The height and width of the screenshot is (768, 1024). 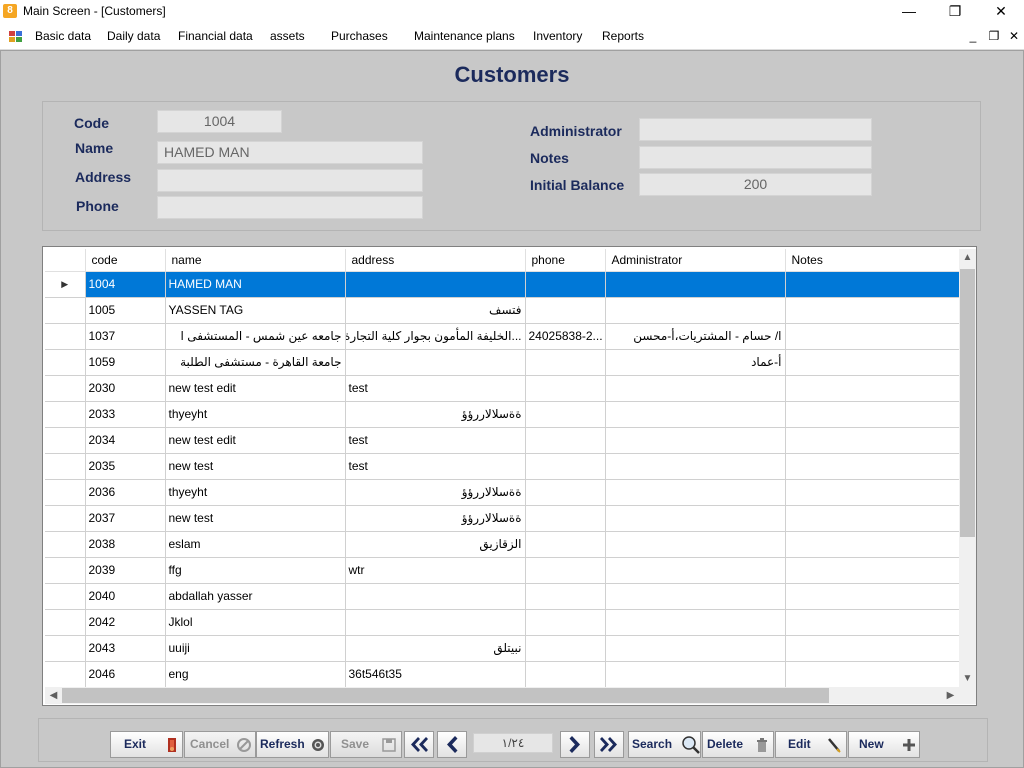 What do you see at coordinates (125, 570) in the screenshot?
I see `cell-code: 2039` at bounding box center [125, 570].